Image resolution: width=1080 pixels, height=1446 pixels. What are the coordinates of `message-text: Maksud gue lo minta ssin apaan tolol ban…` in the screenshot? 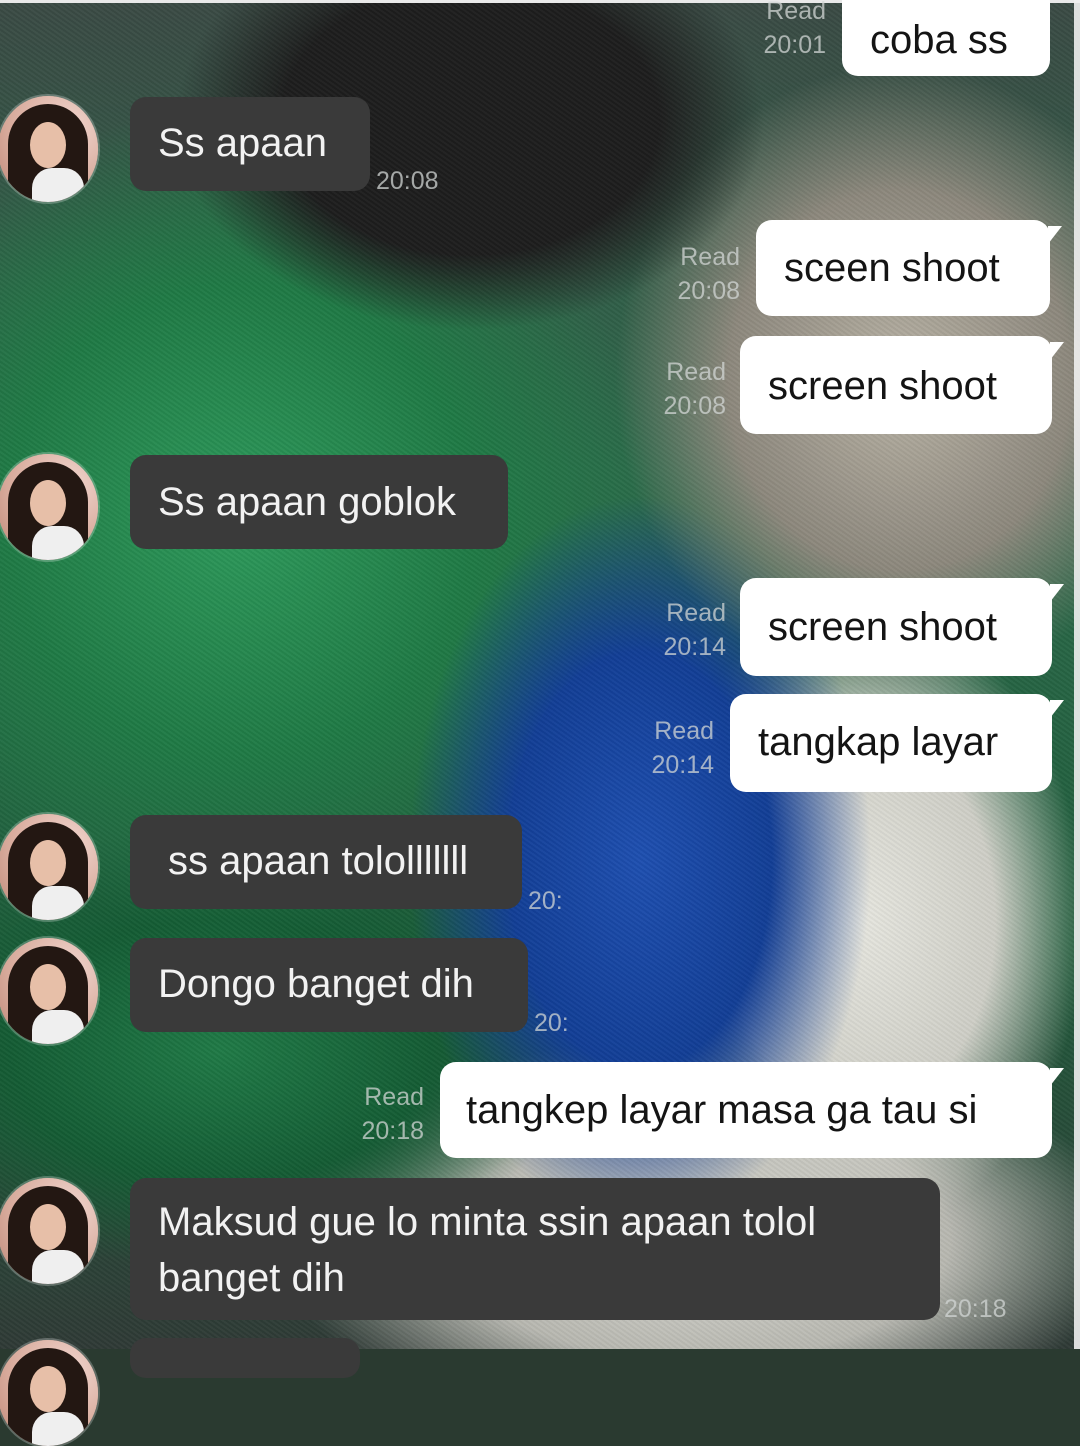 It's located at (487, 1250).